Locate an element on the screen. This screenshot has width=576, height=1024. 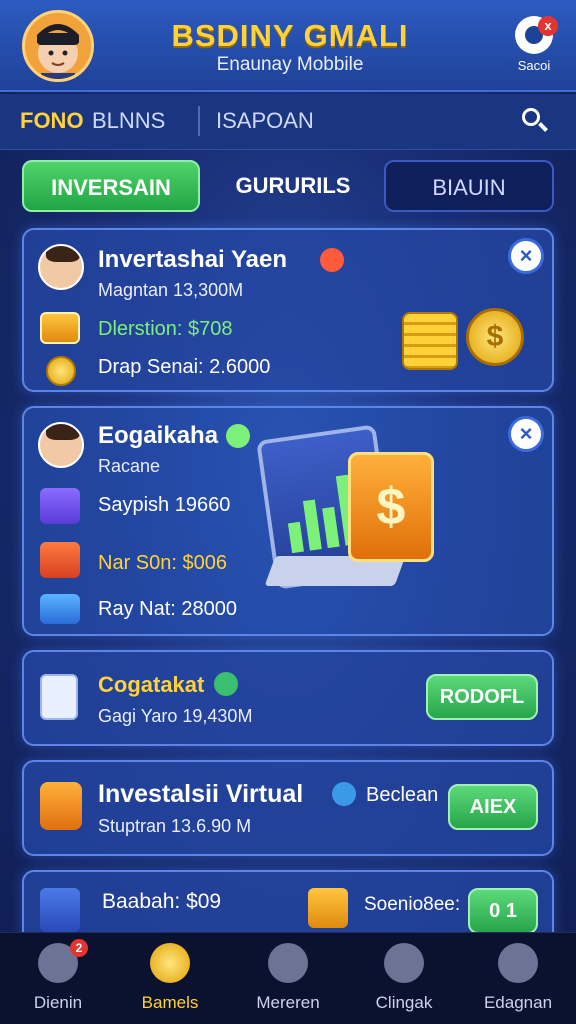
app-subtitle: Enaunay Mobbile is located at coordinates (290, 64).